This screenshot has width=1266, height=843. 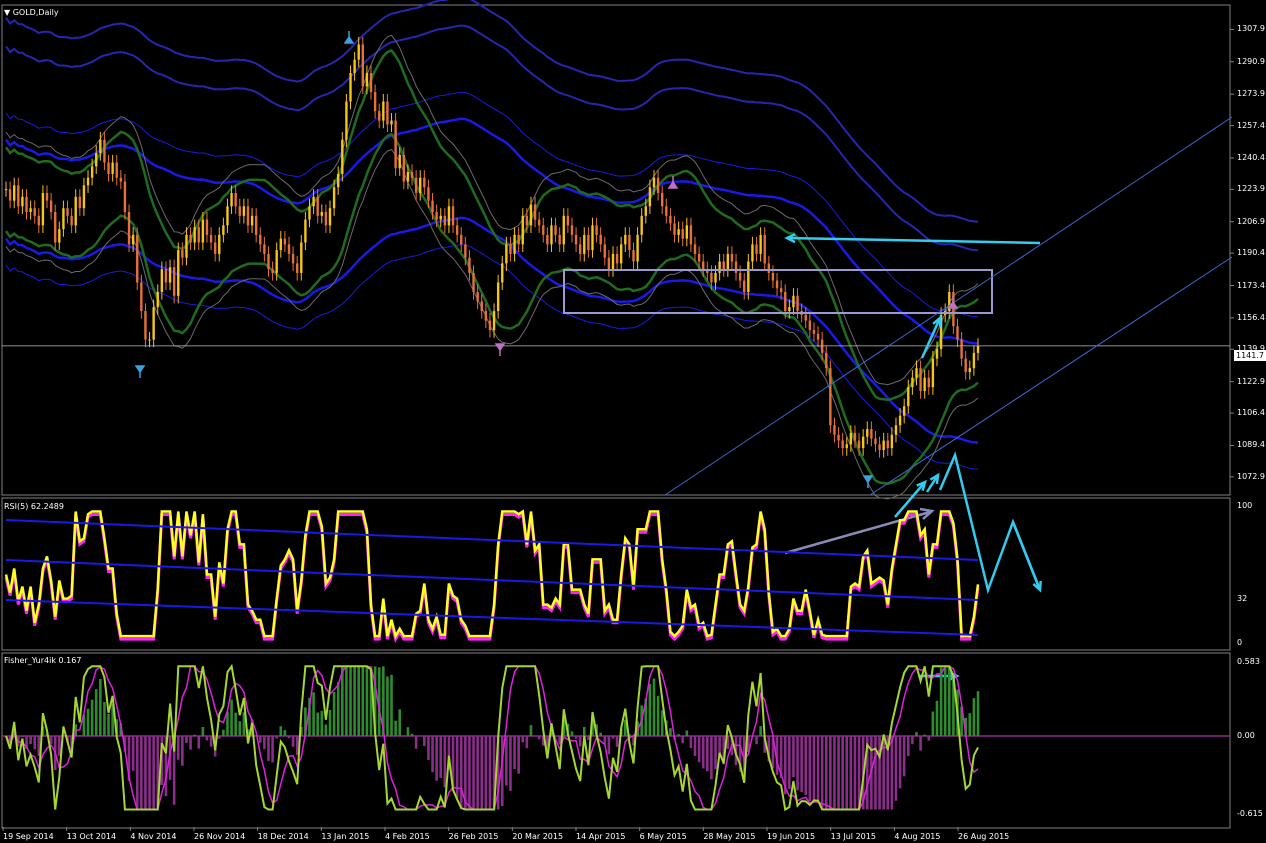 What do you see at coordinates (1245, 505) in the screenshot?
I see `rsi-tick-label: 100` at bounding box center [1245, 505].